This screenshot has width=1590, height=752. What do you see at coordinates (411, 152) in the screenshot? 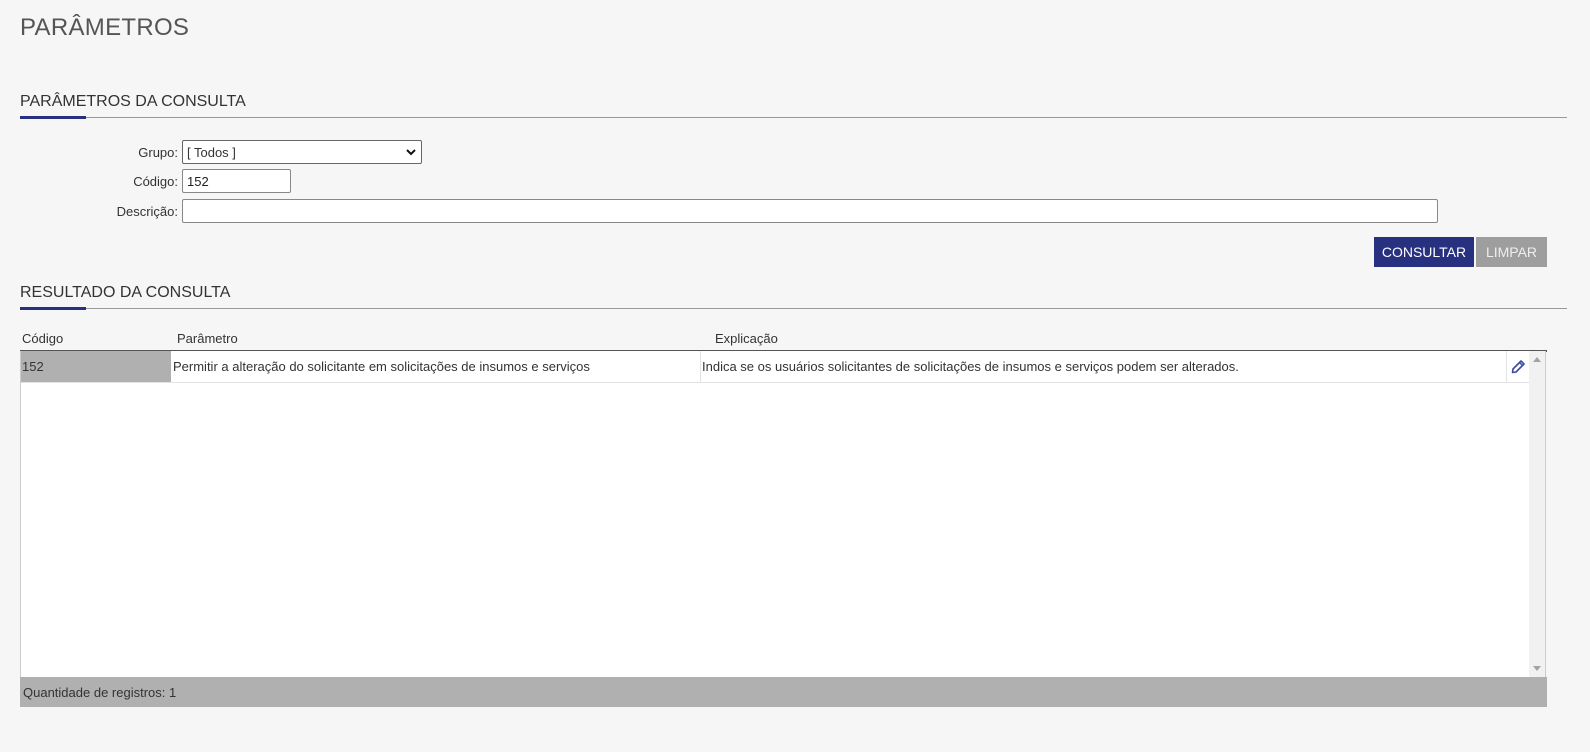
I see `chevron-down-icon` at bounding box center [411, 152].